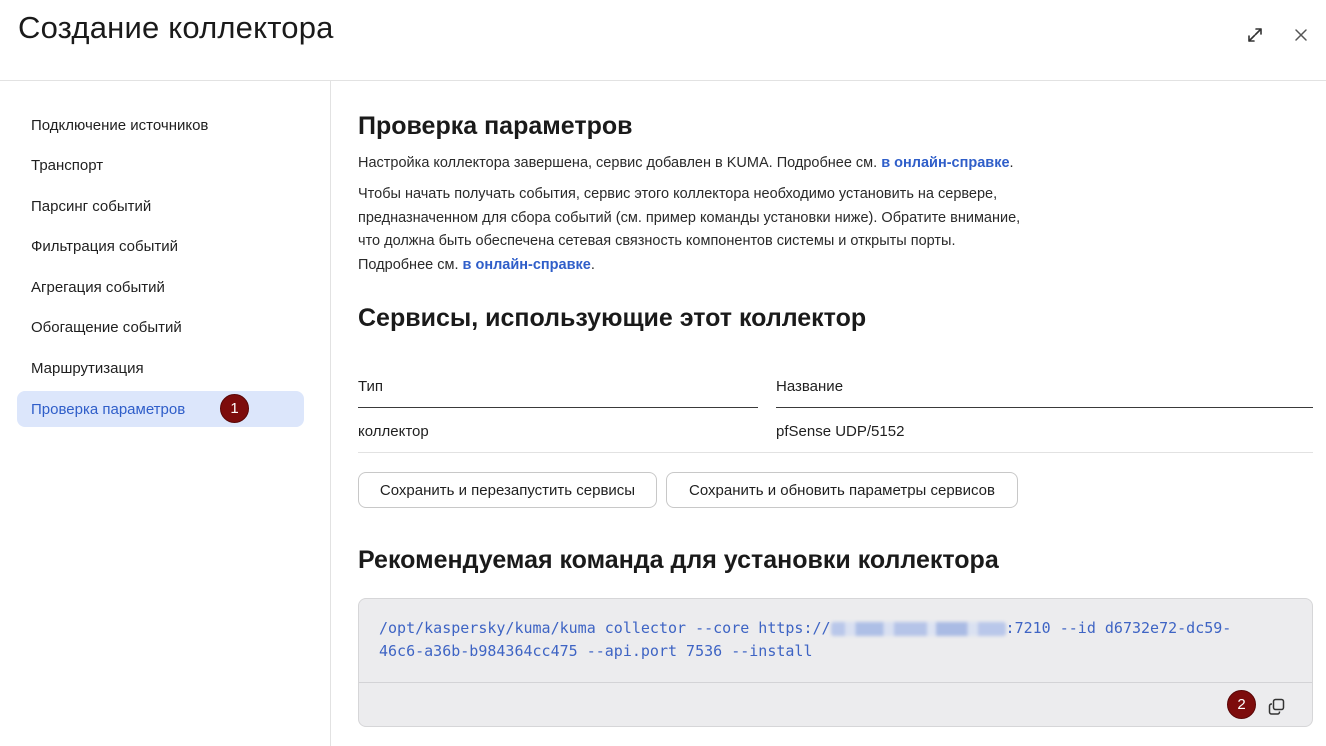  What do you see at coordinates (1241, 704) in the screenshot?
I see `annotation-badge-2: 2` at bounding box center [1241, 704].